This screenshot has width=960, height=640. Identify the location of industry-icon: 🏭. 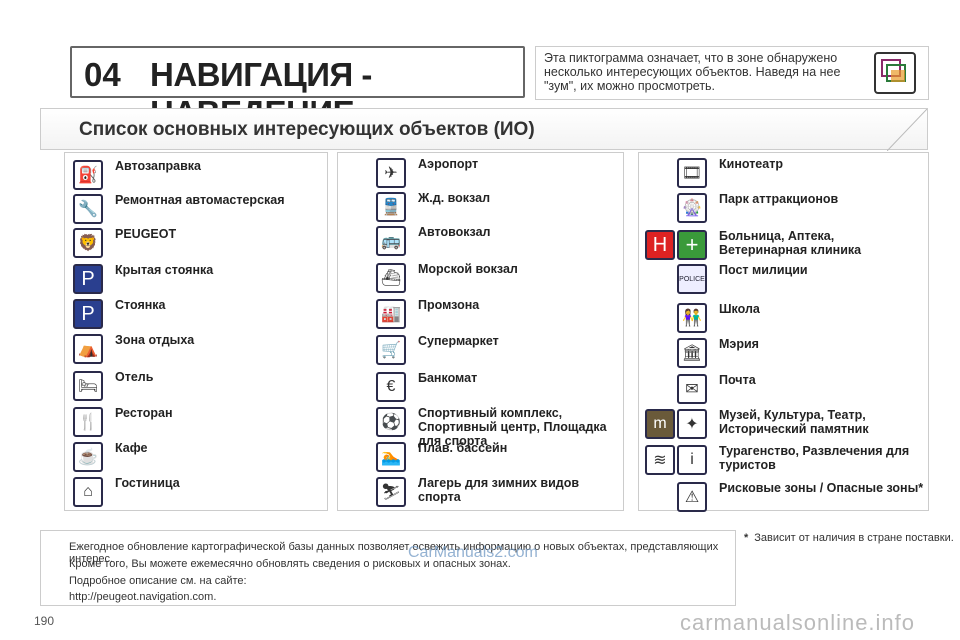
(391, 314).